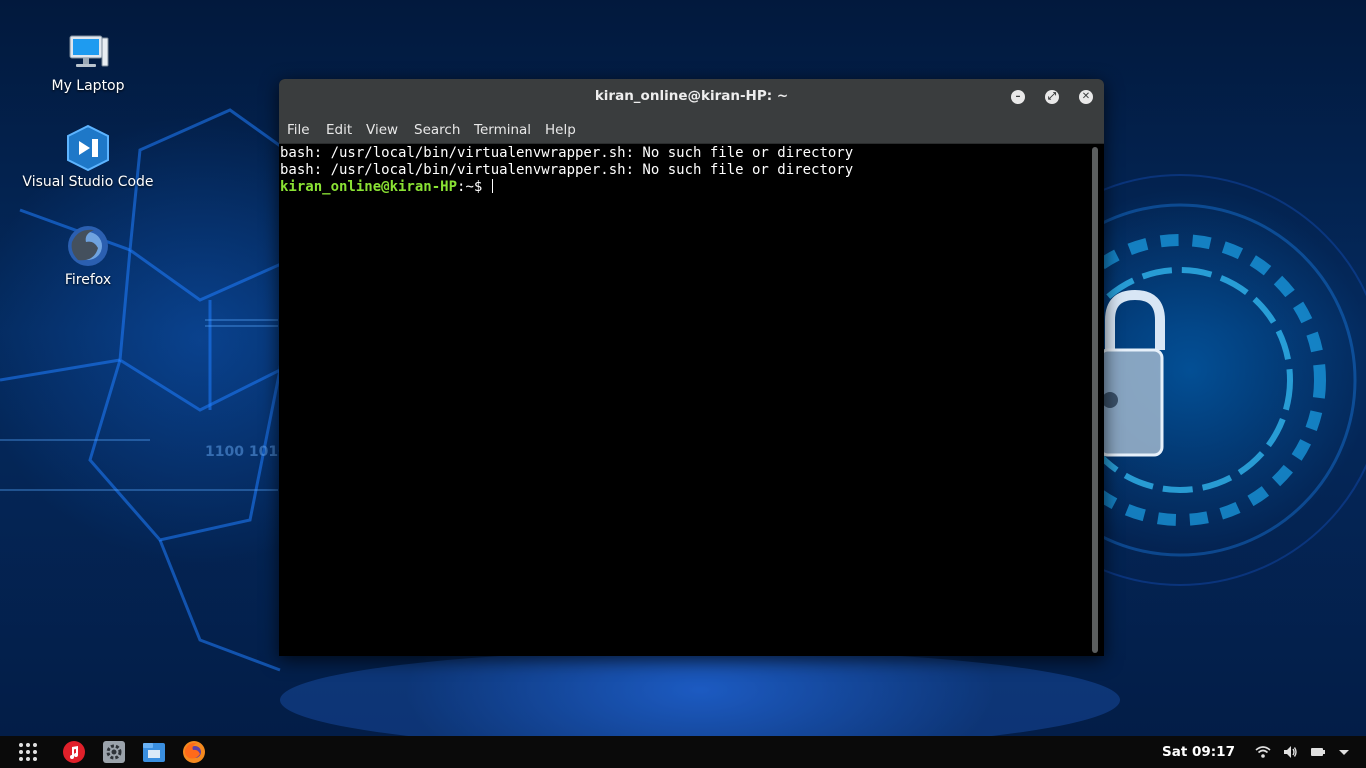 This screenshot has height=768, width=1366. I want to click on window-titlebar: kiran_online@kiran-HP: ~ – ⤢ ✕, so click(691, 97).